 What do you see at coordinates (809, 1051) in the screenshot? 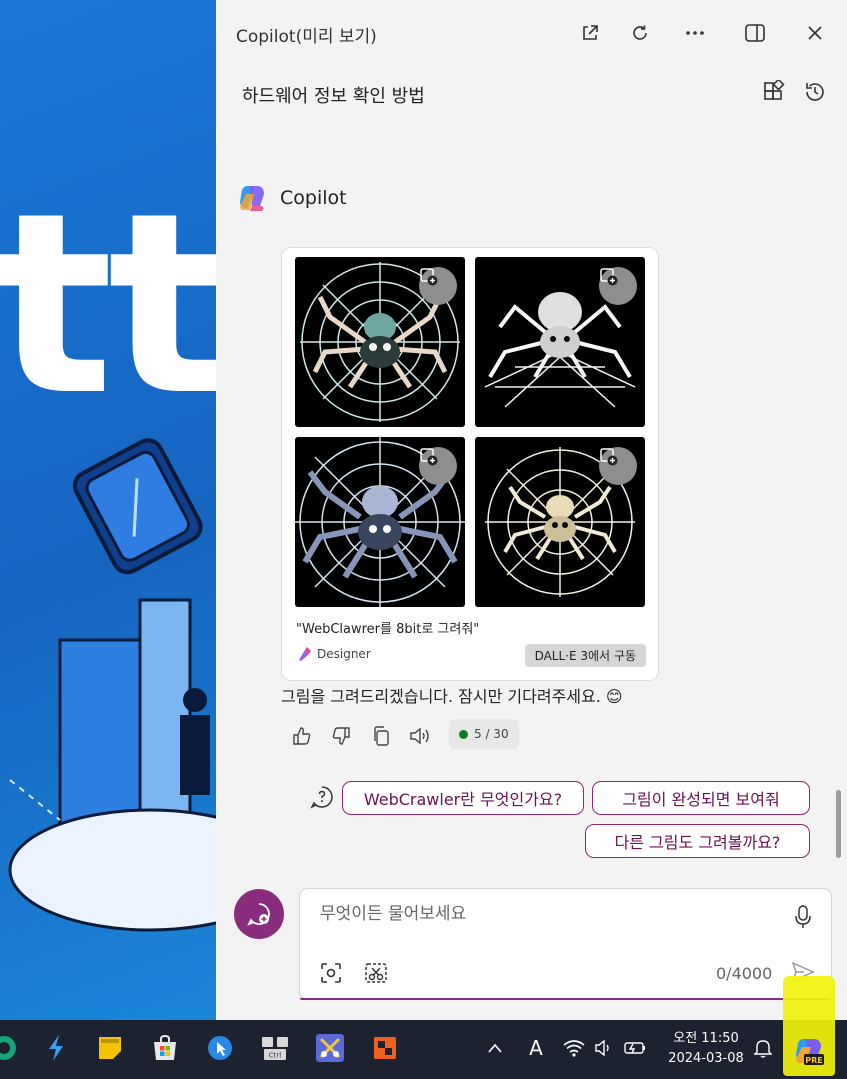
I see `copilot-taskbar-icon: PRE` at bounding box center [809, 1051].